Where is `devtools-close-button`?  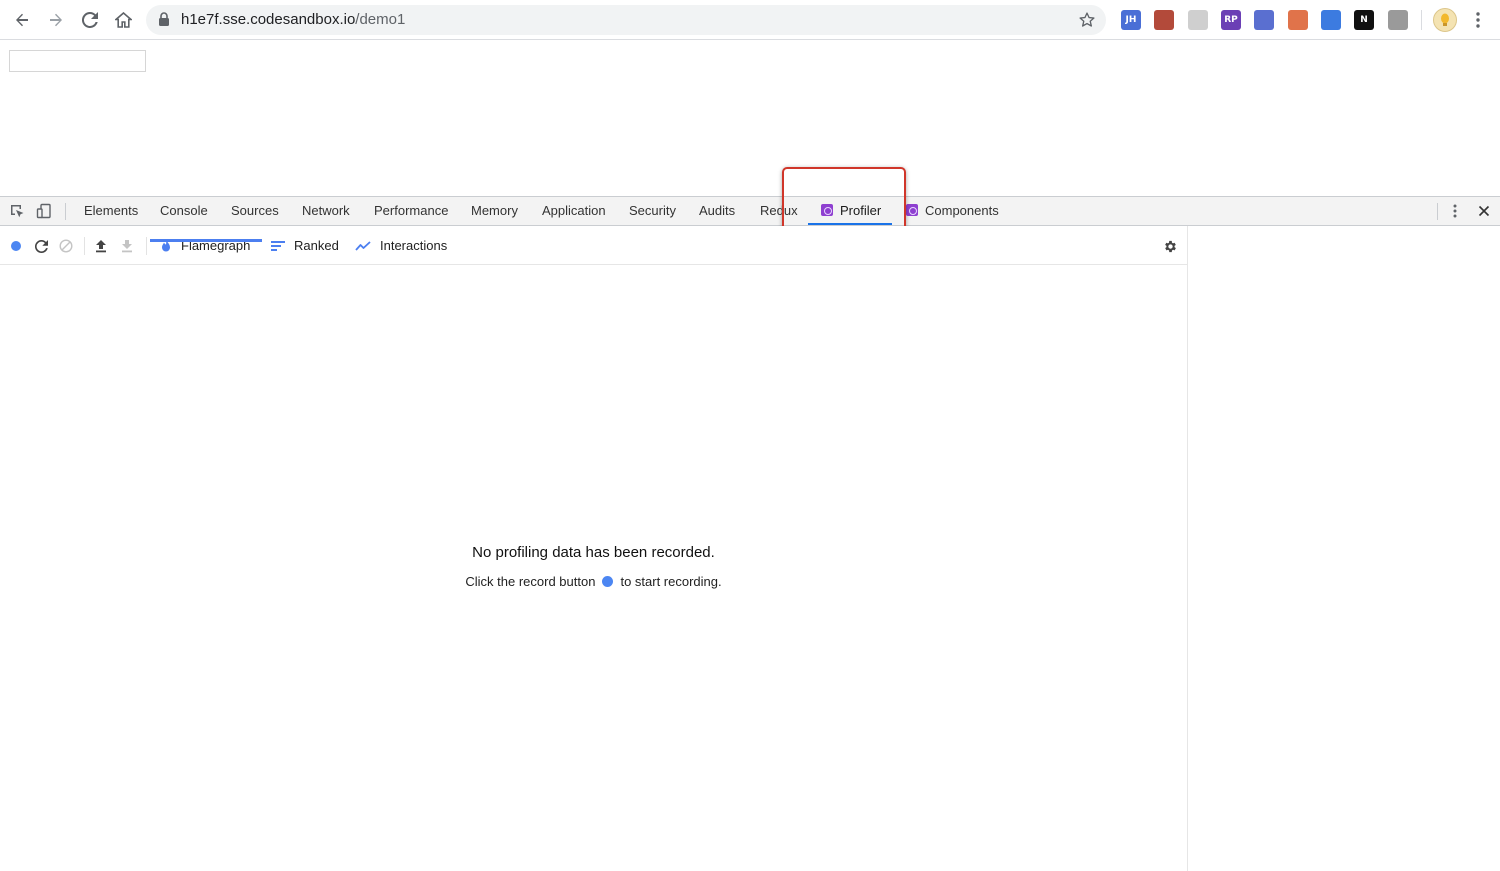
devtools-close-button is located at coordinates (1484, 211).